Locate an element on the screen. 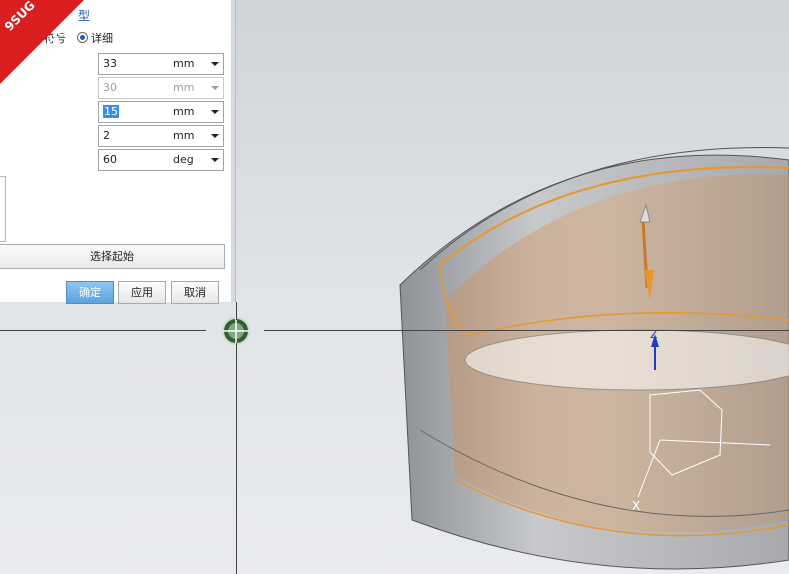 The height and width of the screenshot is (574, 789). length-field: 15 mm is located at coordinates (161, 112).